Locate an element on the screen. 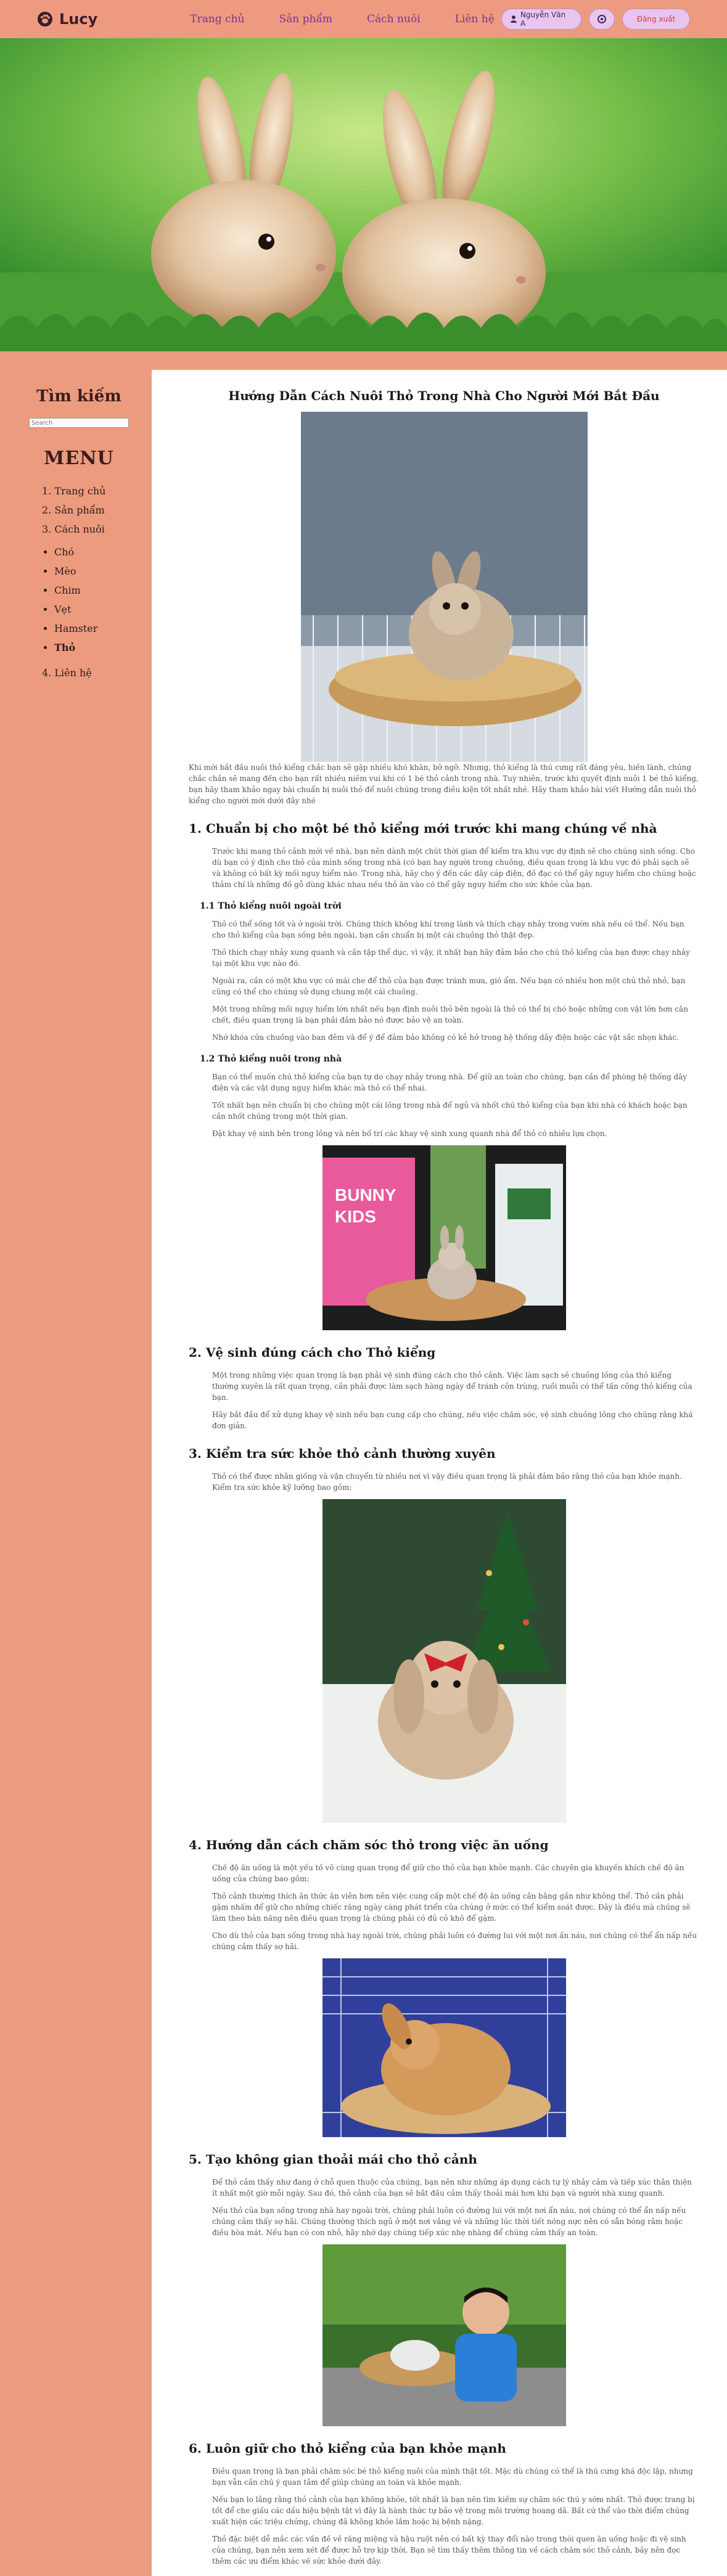 This screenshot has width=727, height=2576. user-icon is located at coordinates (514, 19).